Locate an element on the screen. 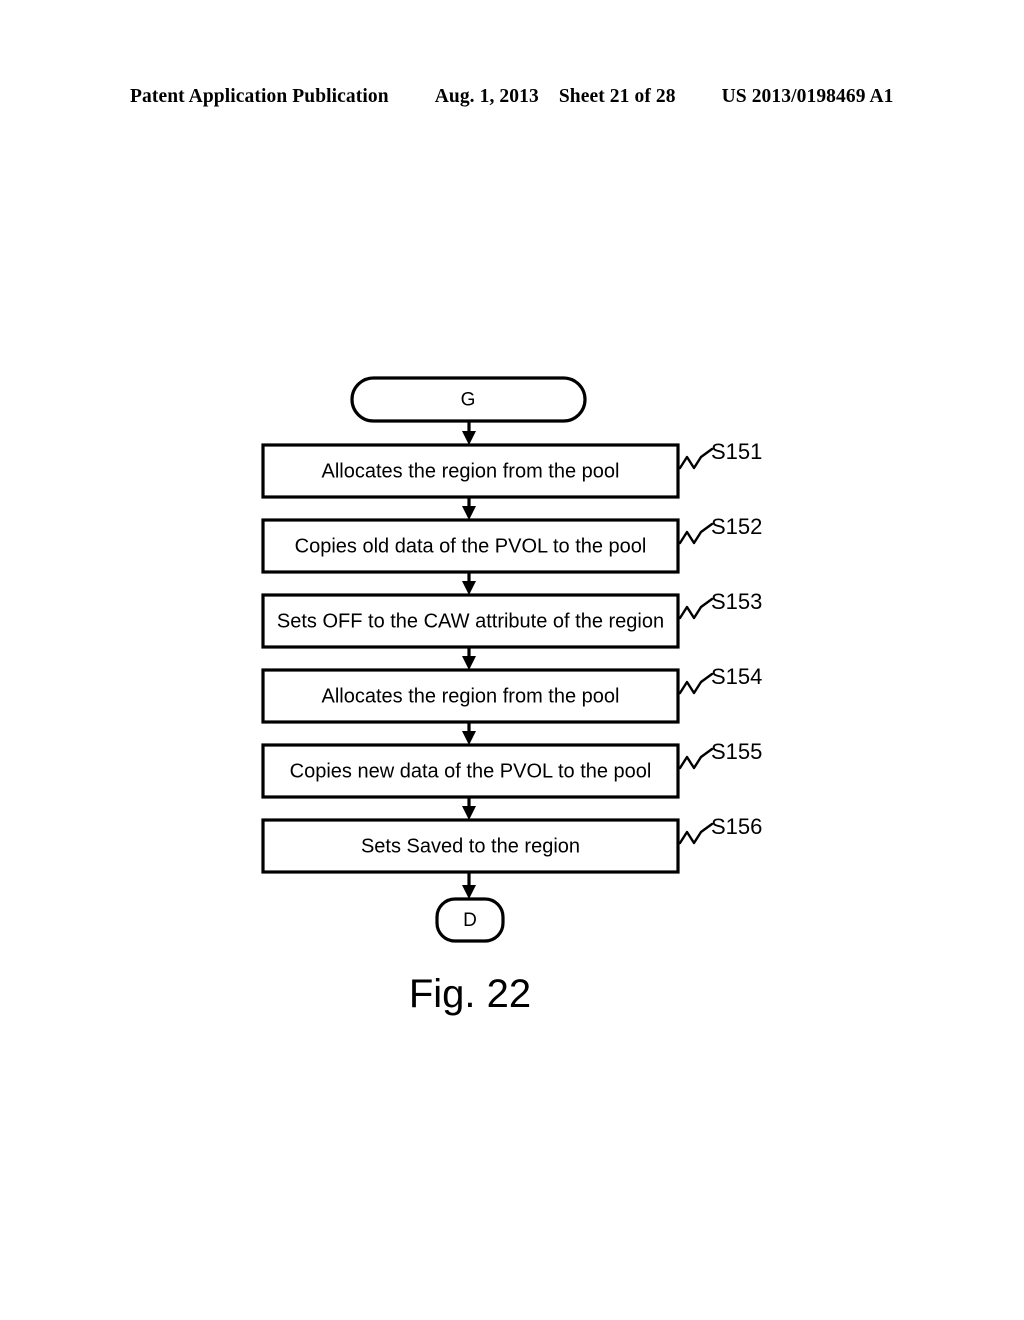 The height and width of the screenshot is (1320, 1024). flowchart-step-4: Allocates the region from the pool S154 is located at coordinates (511, 694).